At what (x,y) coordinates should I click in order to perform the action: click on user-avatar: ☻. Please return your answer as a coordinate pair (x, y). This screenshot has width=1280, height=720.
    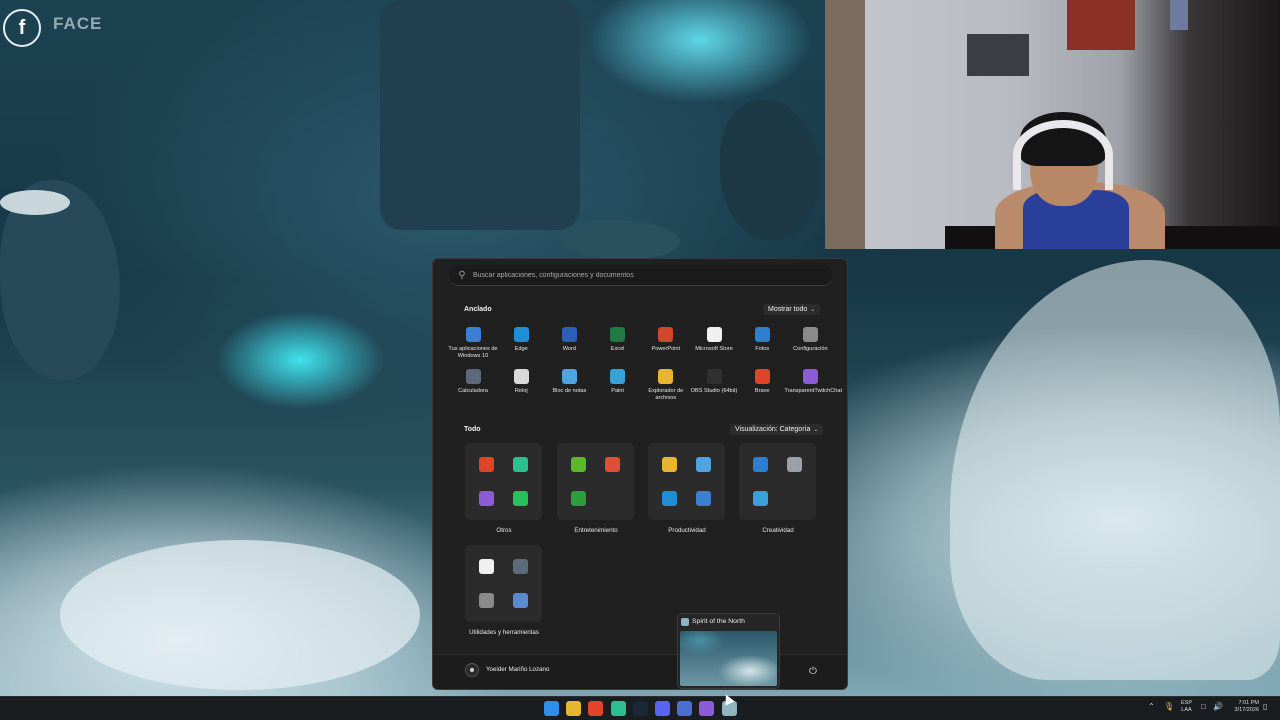
    Looking at the image, I should click on (472, 670).